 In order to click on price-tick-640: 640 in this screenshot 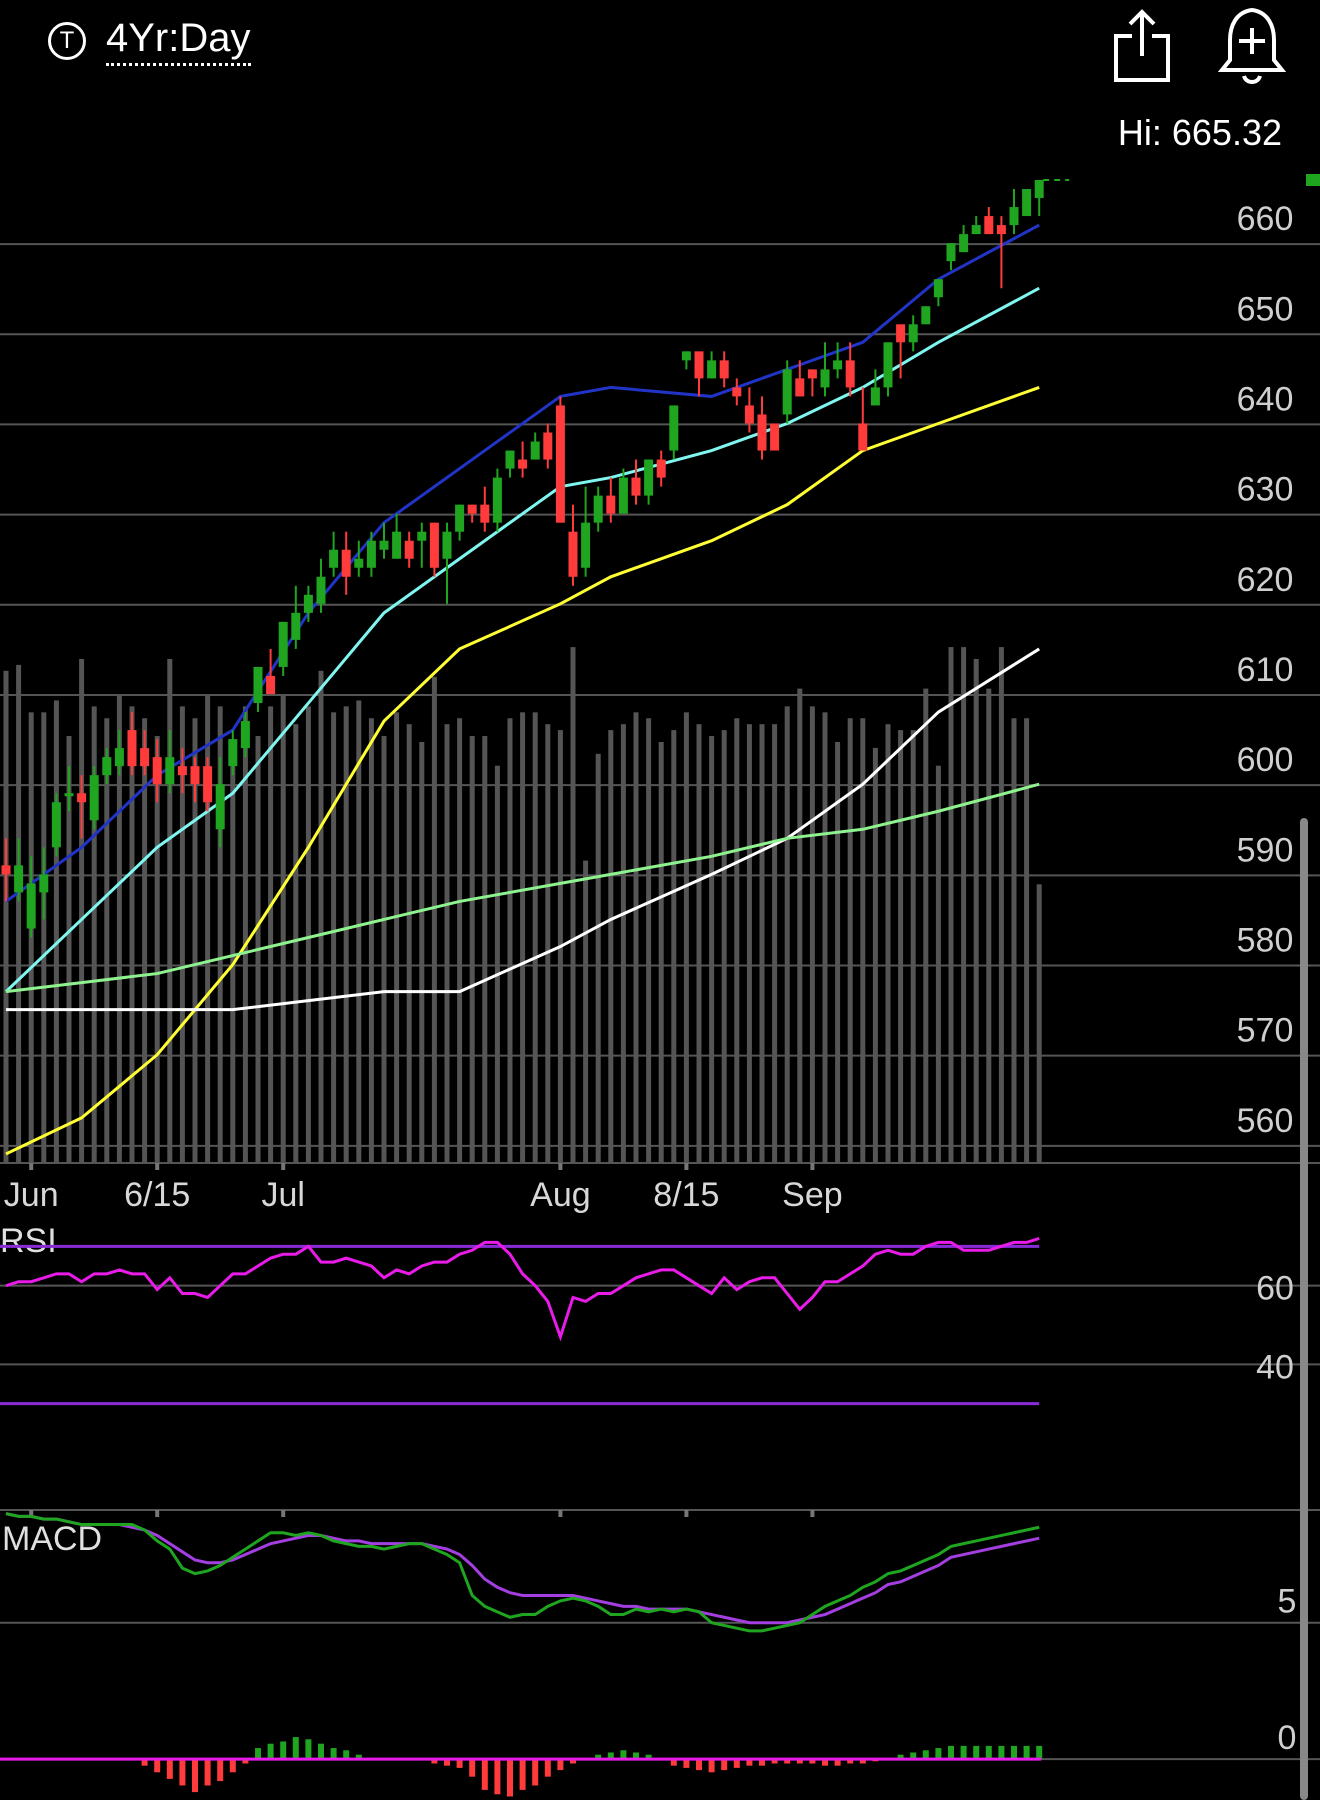, I will do `click(1265, 399)`.